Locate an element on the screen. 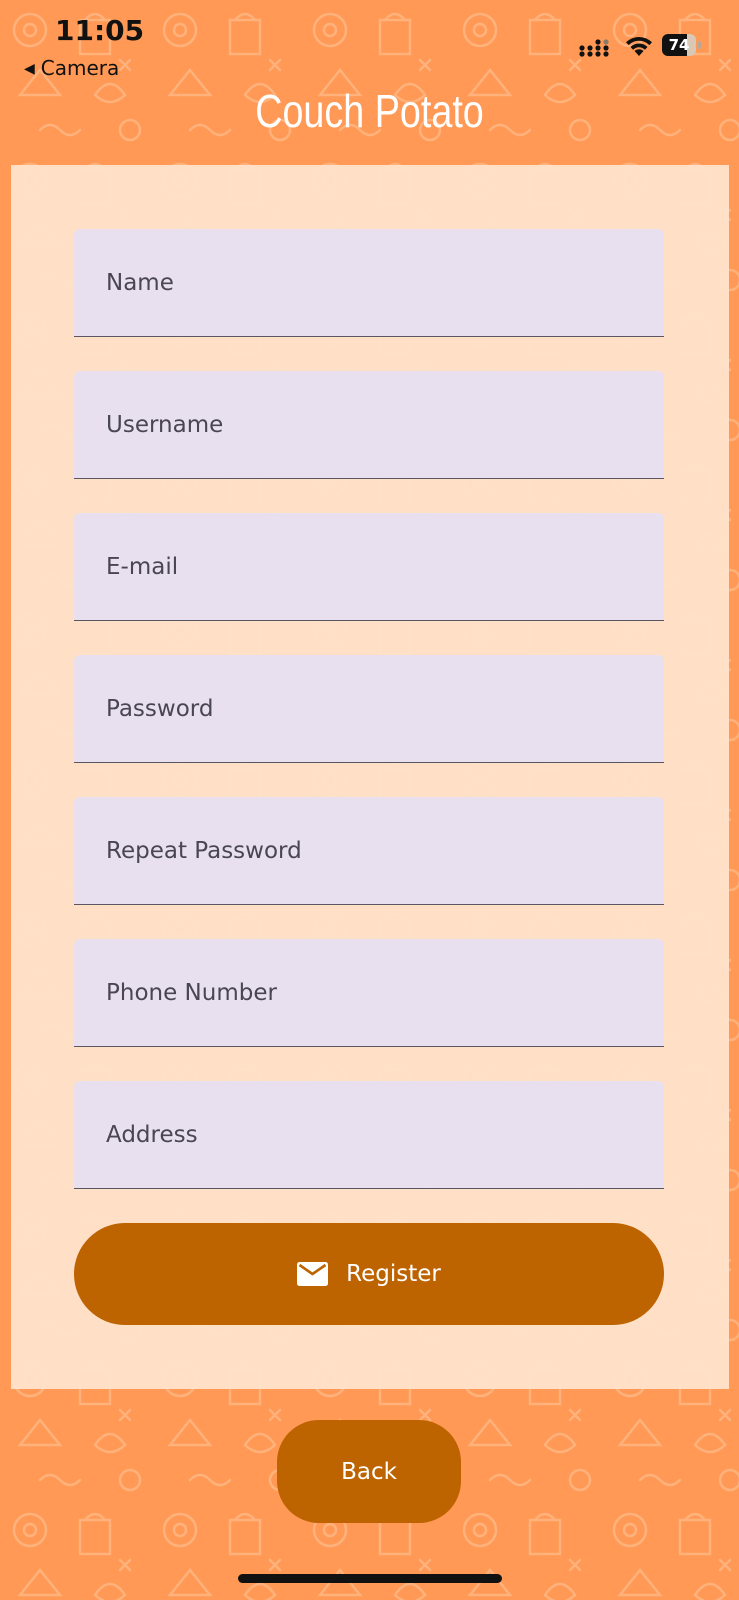  battery-icon: 74 is located at coordinates (682, 46).